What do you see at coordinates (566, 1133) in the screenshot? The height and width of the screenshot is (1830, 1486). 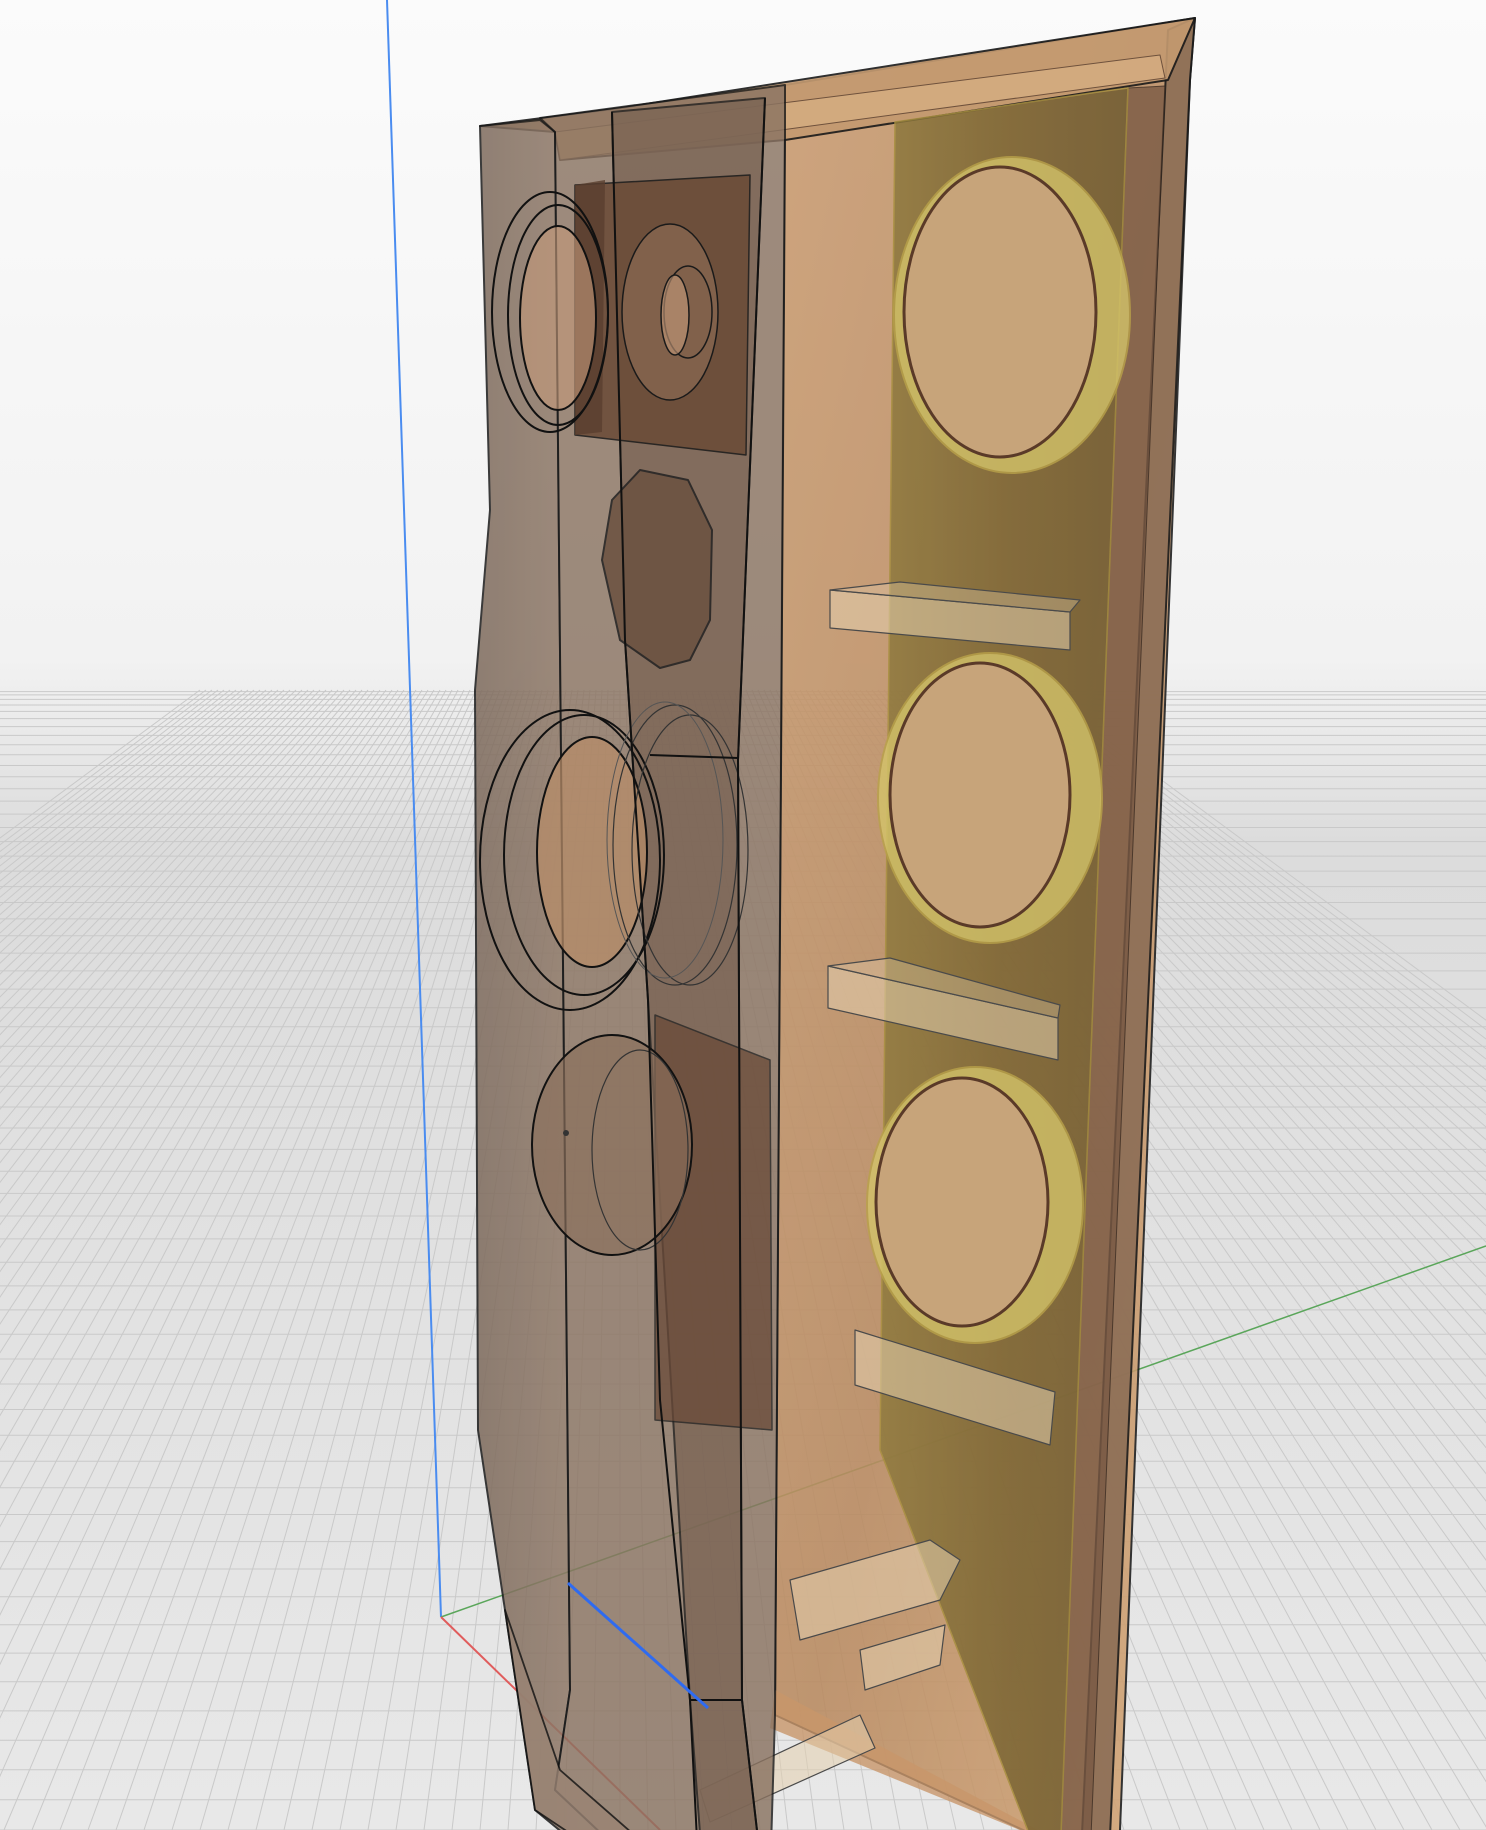 I see `passive-radiator-center` at bounding box center [566, 1133].